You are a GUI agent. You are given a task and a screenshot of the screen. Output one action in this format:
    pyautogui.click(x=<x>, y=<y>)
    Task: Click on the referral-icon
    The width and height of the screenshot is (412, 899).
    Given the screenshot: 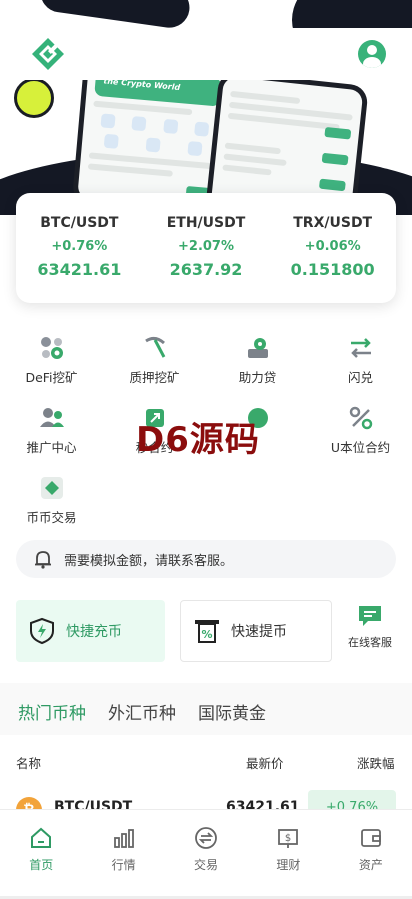 What is the action you would take?
    pyautogui.click(x=51, y=417)
    